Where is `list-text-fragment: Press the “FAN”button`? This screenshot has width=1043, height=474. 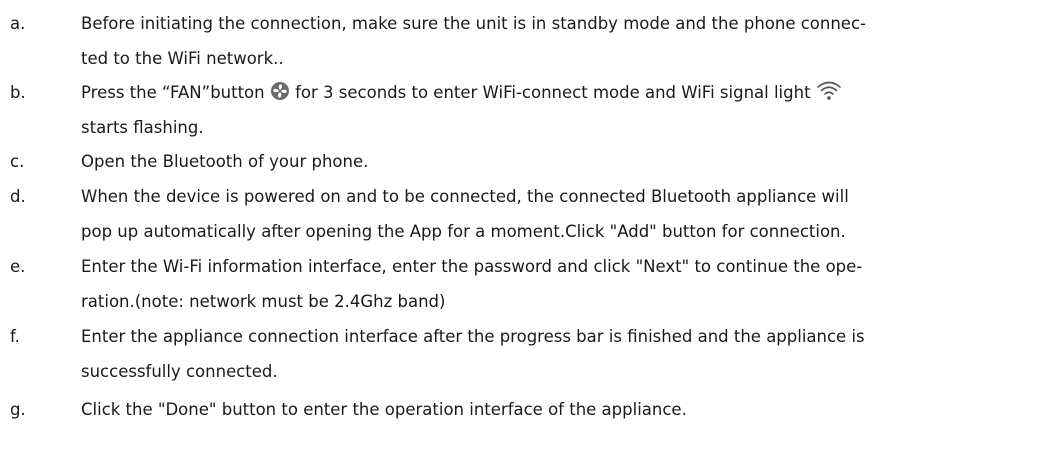 list-text-fragment: Press the “FAN”button is located at coordinates (173, 92).